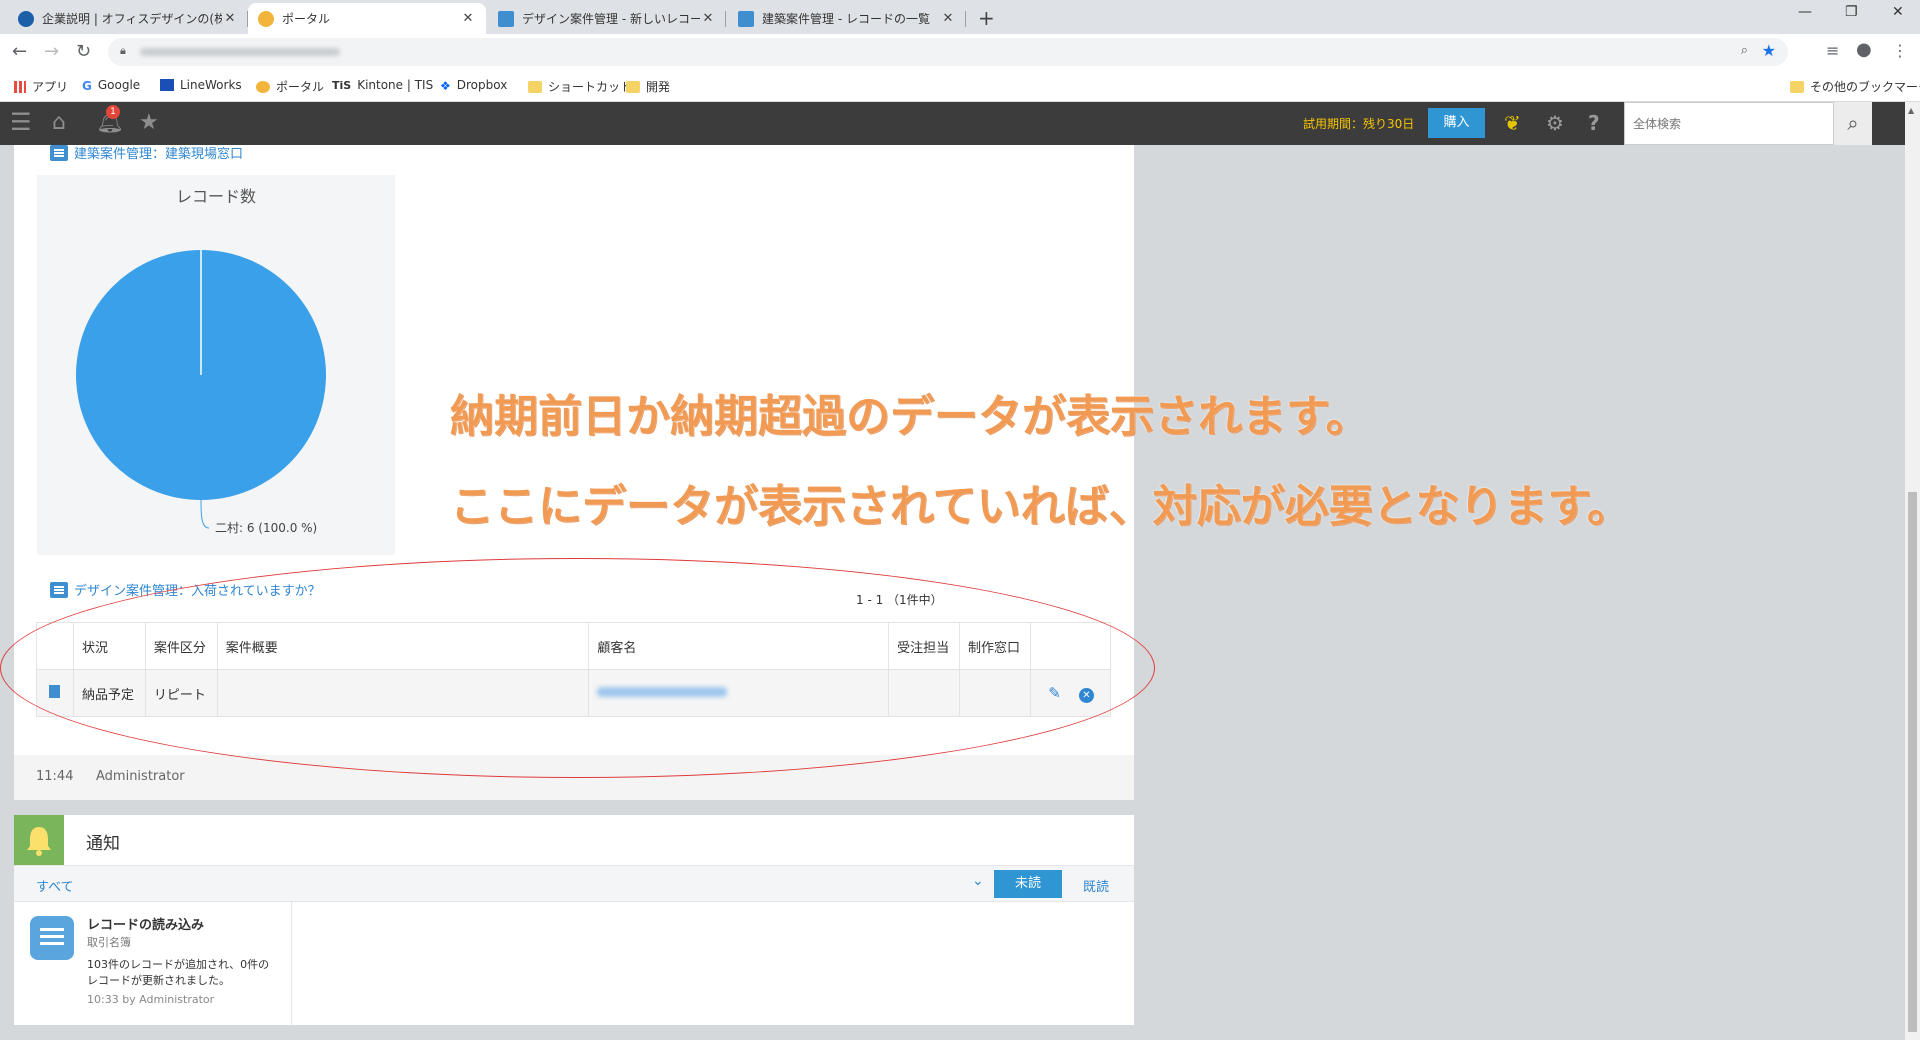  I want to click on bookmark-folder-dev: 開発, so click(648, 86).